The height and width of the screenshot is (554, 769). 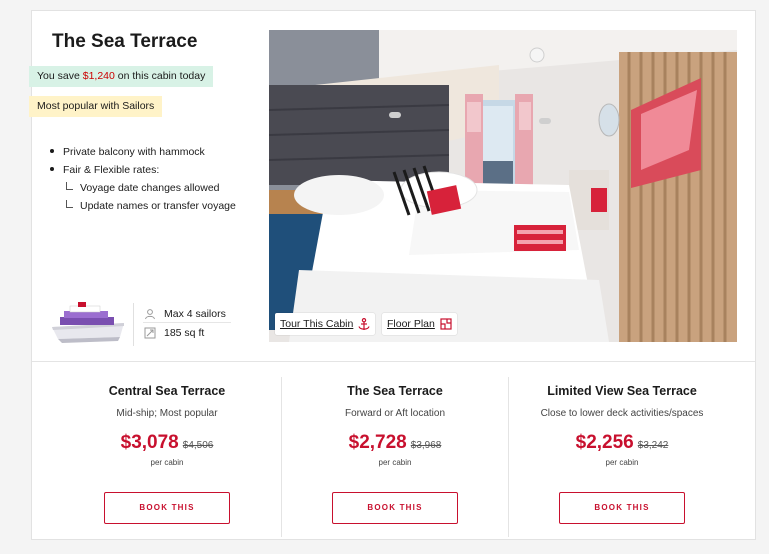 What do you see at coordinates (198, 445) in the screenshot?
I see `option-original-price: $4,506` at bounding box center [198, 445].